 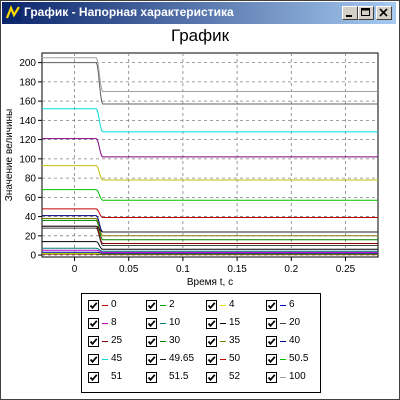 What do you see at coordinates (292, 304) in the screenshot?
I see `legend-label: 6` at bounding box center [292, 304].